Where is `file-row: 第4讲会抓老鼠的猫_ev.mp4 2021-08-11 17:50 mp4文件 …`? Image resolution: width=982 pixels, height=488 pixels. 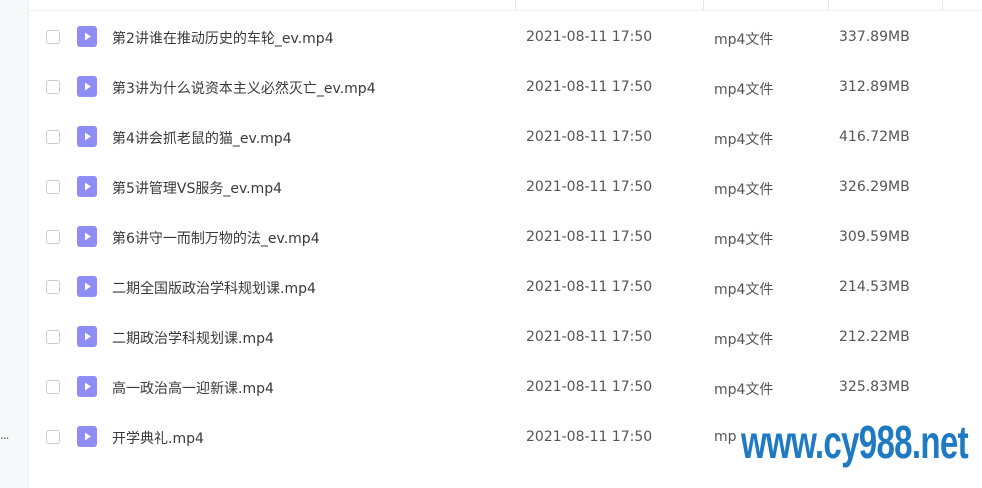
file-row: 第4讲会抓老鼠的猫_ev.mp4 2021-08-11 17:50 mp4文件 … is located at coordinates (505, 138).